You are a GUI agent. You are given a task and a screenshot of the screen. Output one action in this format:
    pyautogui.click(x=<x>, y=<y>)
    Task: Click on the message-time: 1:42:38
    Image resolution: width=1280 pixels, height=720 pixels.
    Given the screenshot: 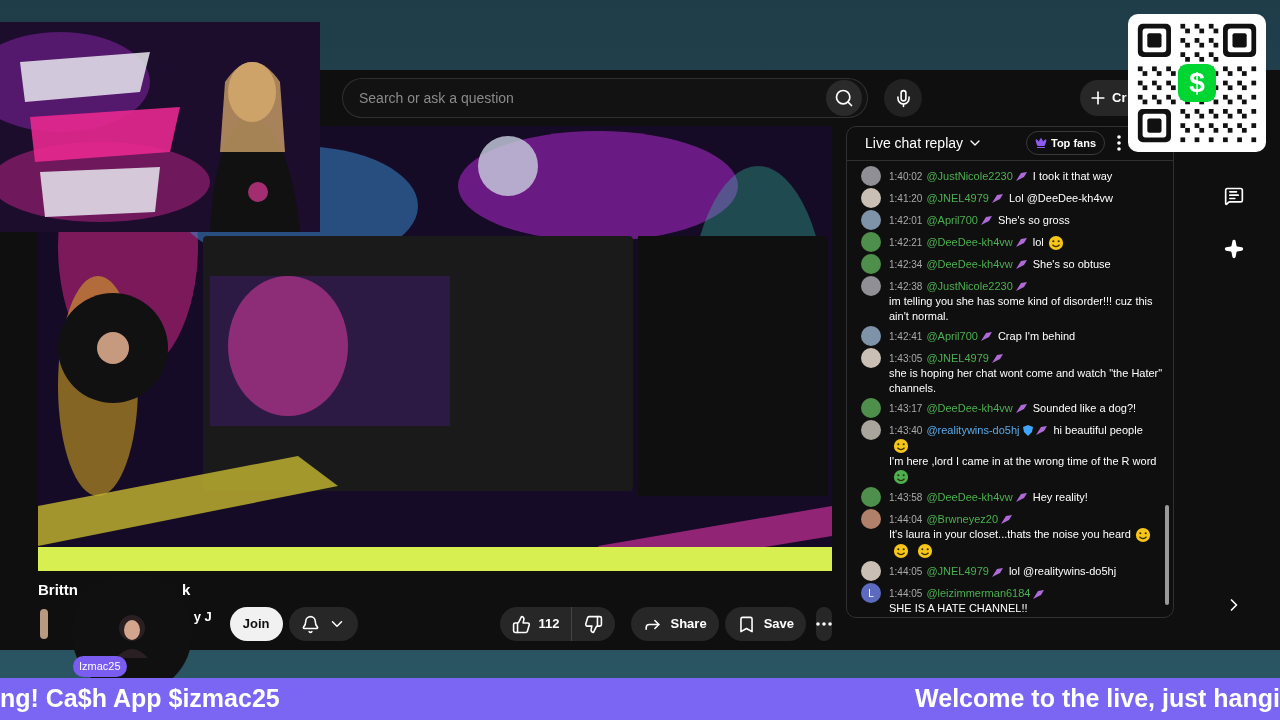 What is the action you would take?
    pyautogui.click(x=906, y=286)
    